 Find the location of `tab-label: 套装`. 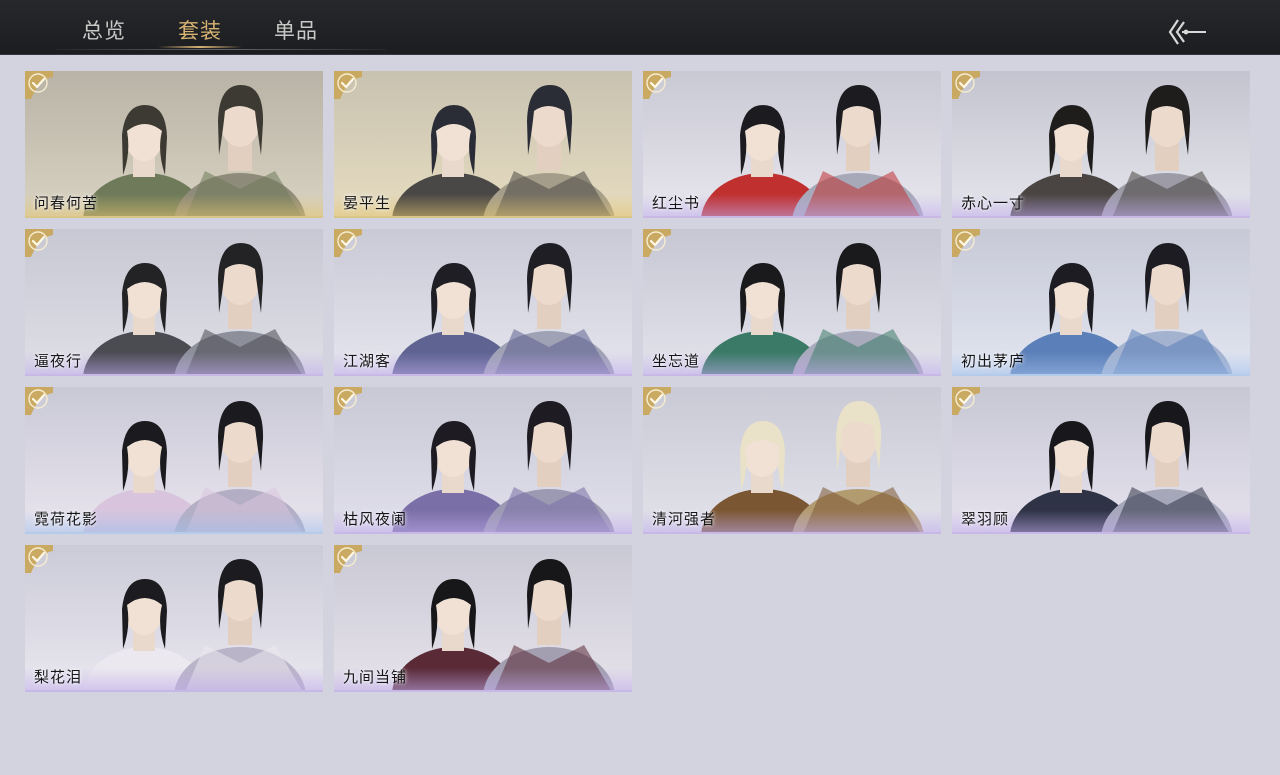

tab-label: 套装 is located at coordinates (200, 31).